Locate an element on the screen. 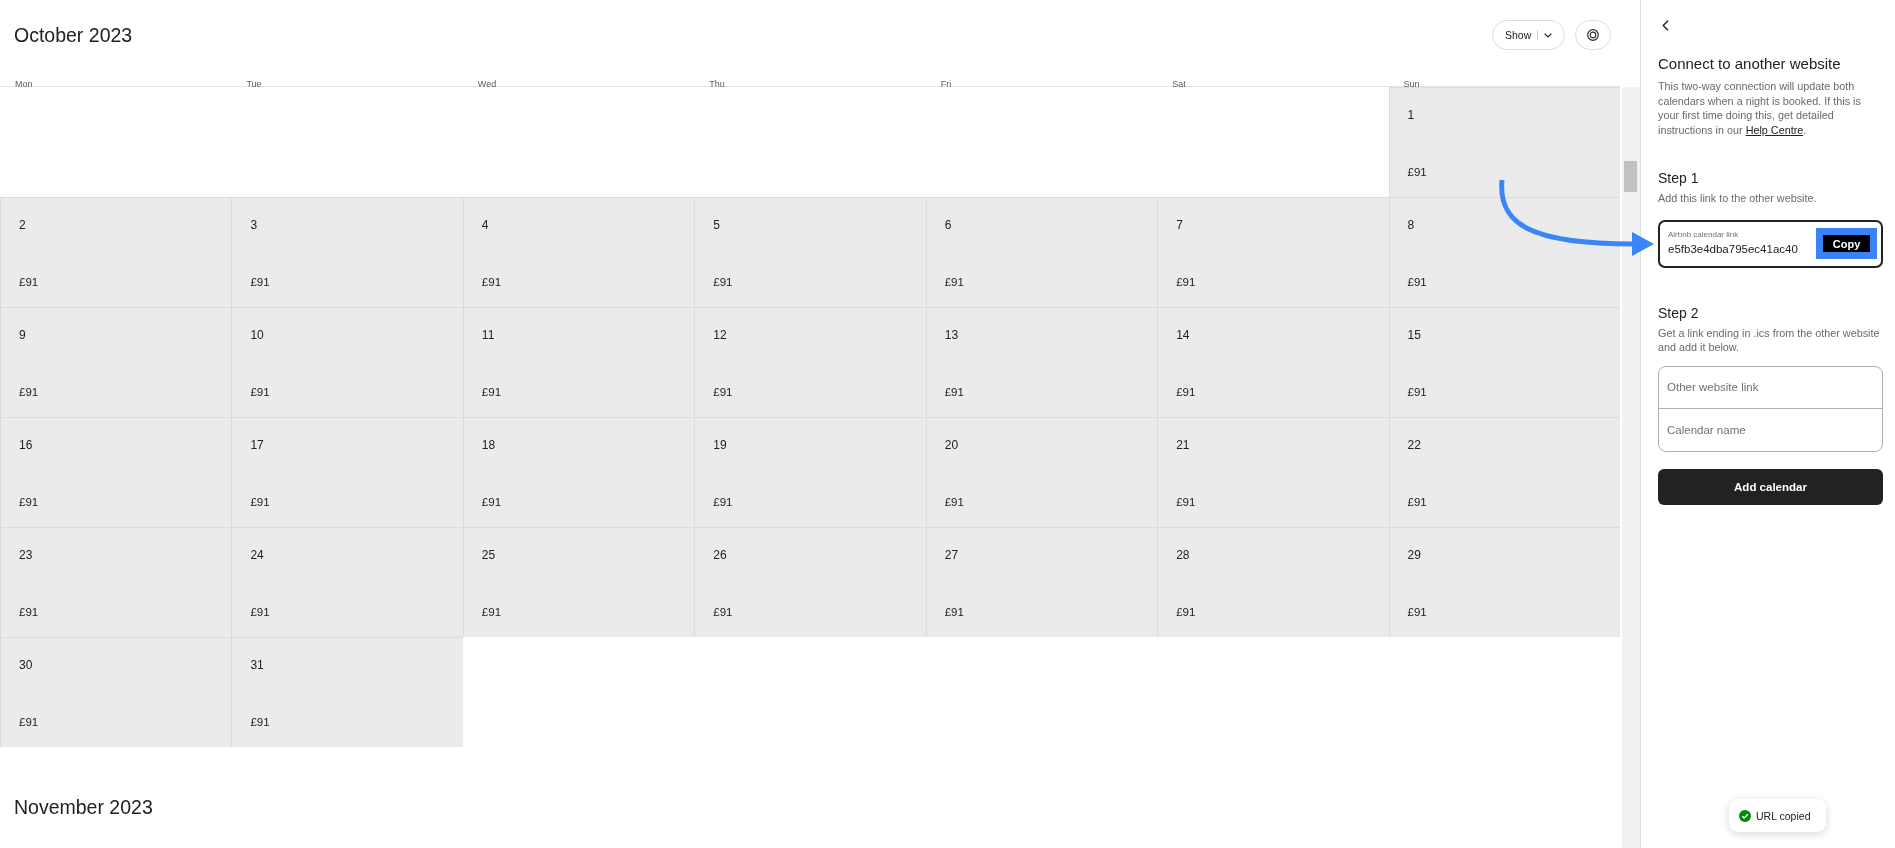 This screenshot has height=848, width=1895. ring-icon is located at coordinates (1593, 35).